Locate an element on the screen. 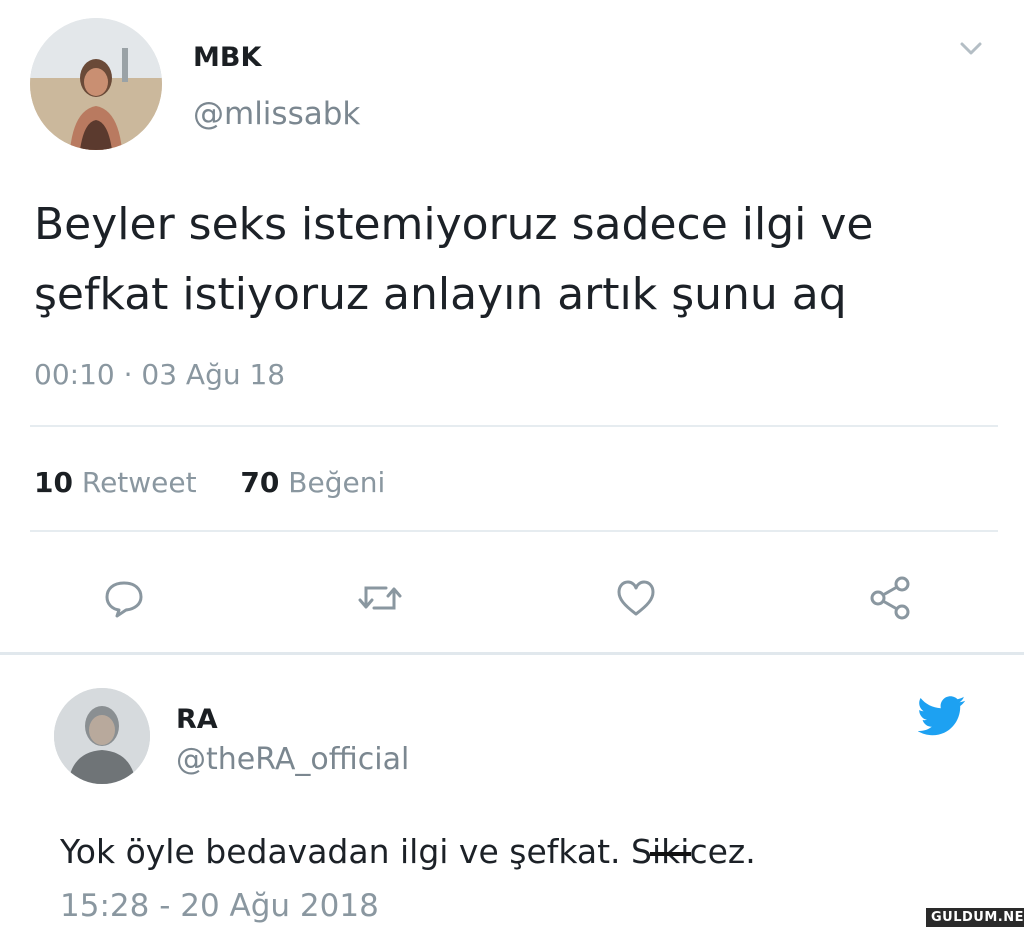 This screenshot has height=931, width=1024. like-stat: 70 Beğeni is located at coordinates (312, 482).